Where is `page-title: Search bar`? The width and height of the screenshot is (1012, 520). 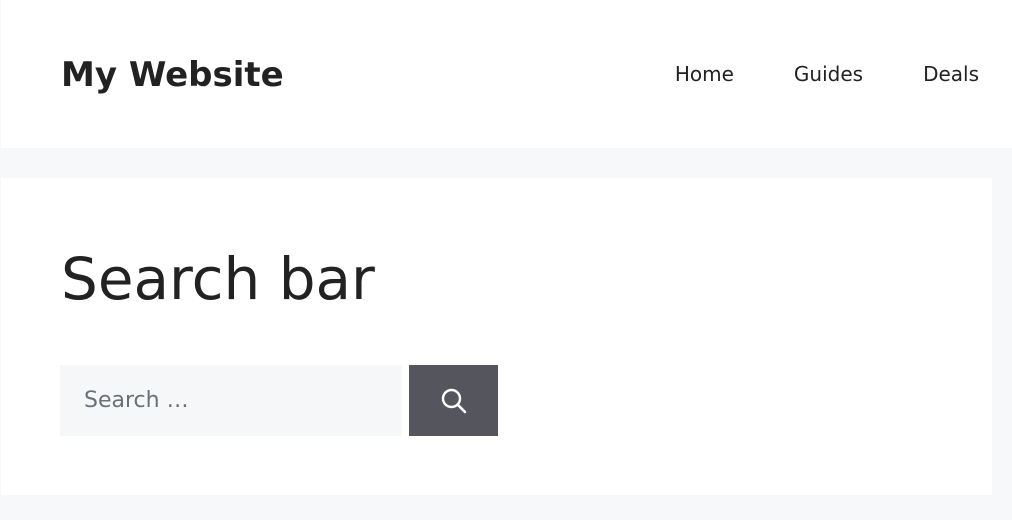 page-title: Search bar is located at coordinates (218, 279).